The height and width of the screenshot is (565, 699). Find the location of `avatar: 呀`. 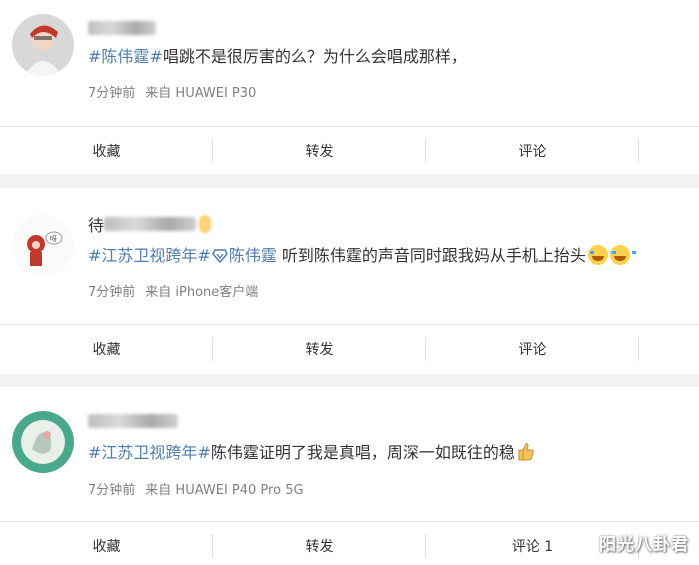

avatar: 呀 is located at coordinates (43, 245).